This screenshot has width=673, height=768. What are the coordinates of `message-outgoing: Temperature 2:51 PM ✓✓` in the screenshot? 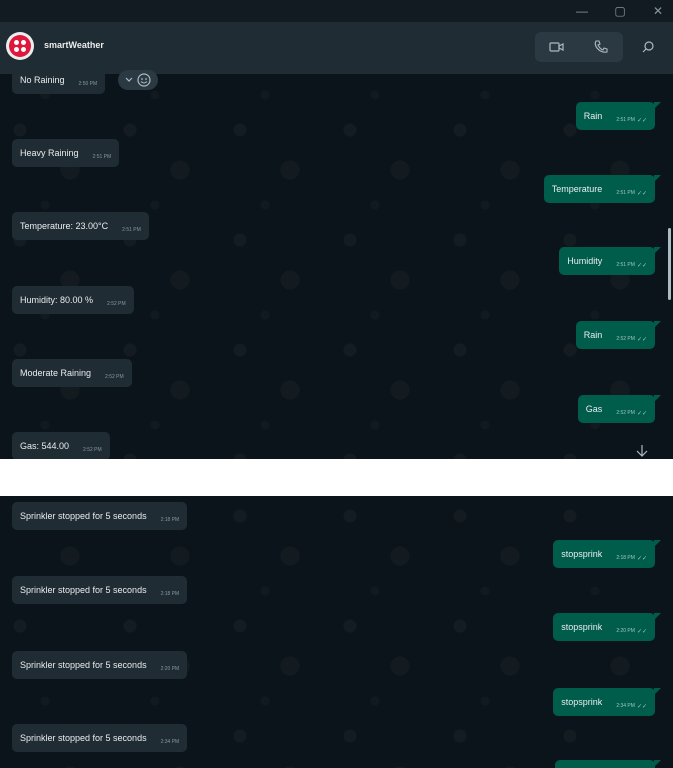 It's located at (602, 189).